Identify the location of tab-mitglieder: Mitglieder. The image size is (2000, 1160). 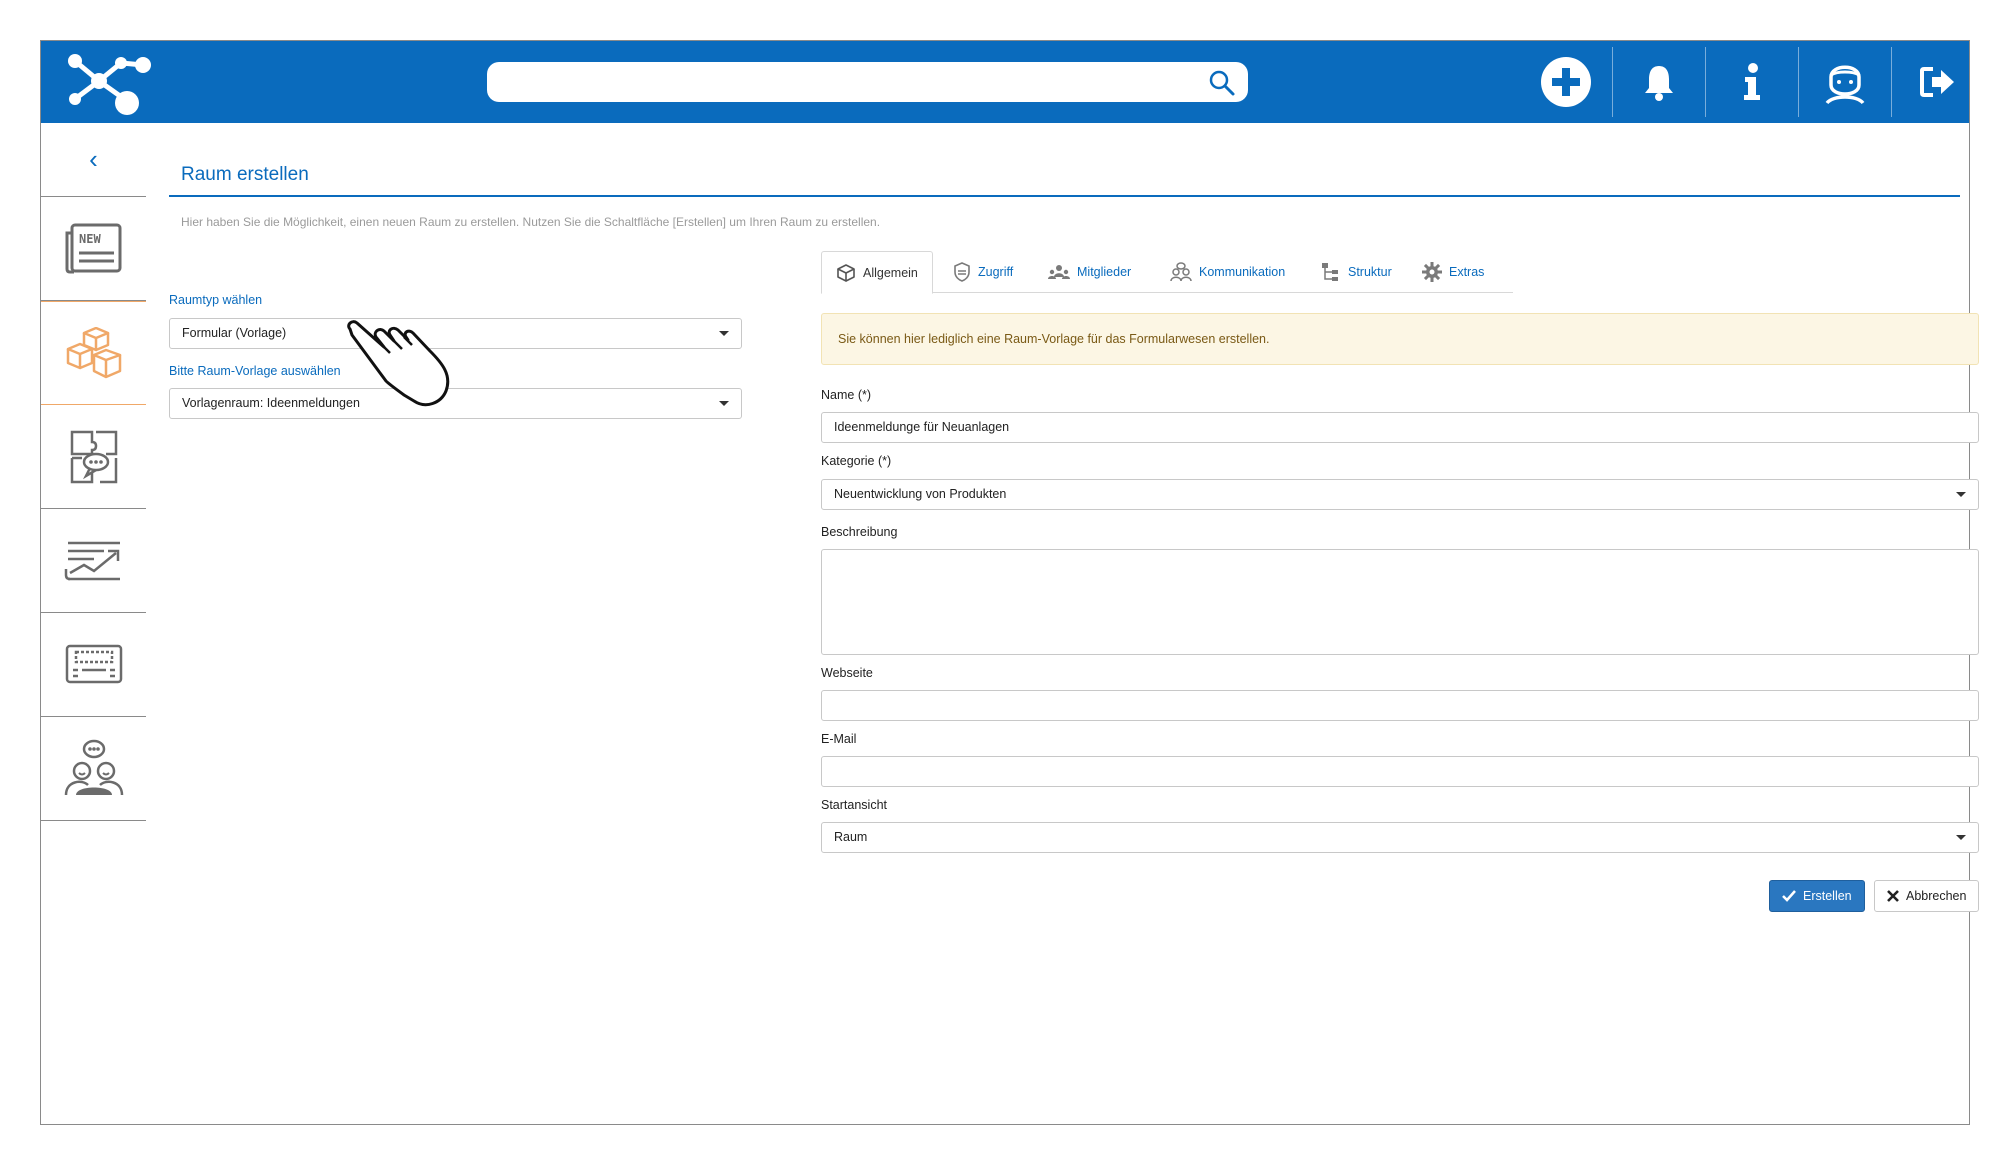
(1089, 272).